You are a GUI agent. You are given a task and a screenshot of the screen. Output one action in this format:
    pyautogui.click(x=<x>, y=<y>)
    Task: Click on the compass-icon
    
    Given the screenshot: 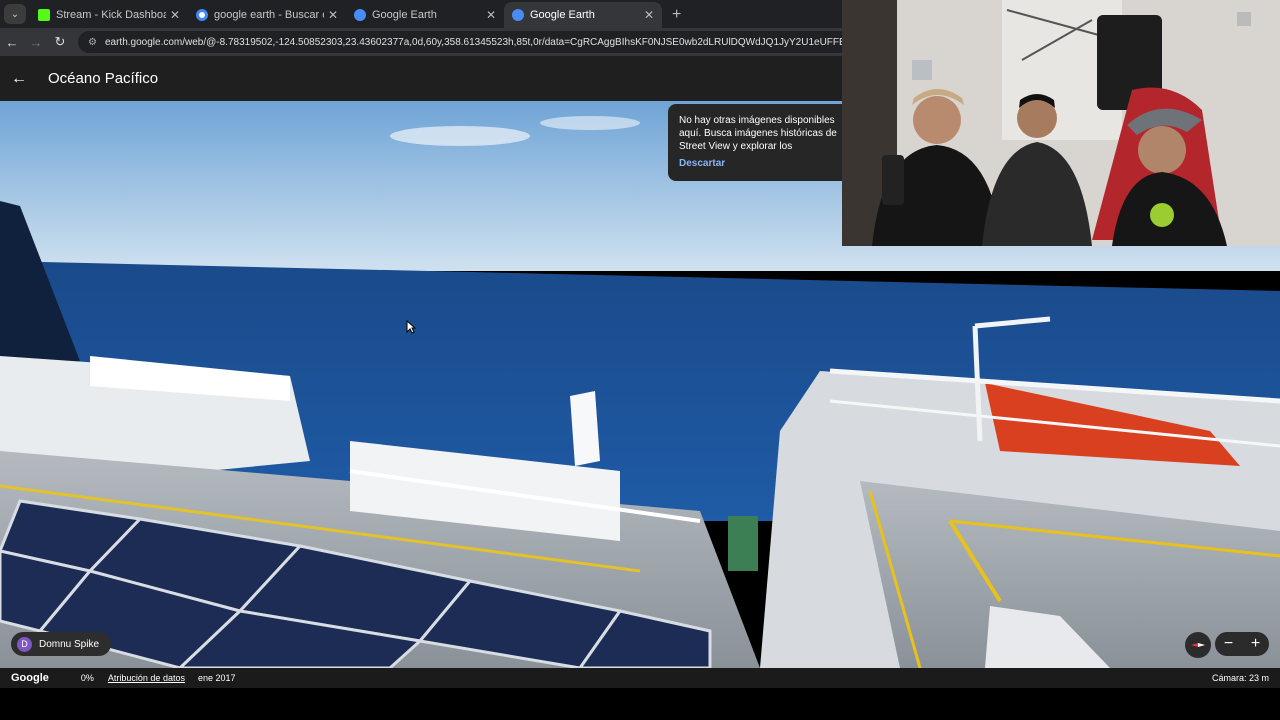 What is the action you would take?
    pyautogui.click(x=1198, y=645)
    